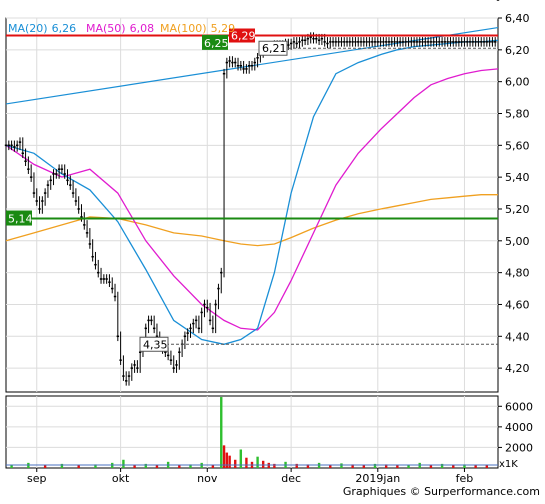 The height and width of the screenshot is (504, 545). I want to click on x-tick-label: okt, so click(121, 478).